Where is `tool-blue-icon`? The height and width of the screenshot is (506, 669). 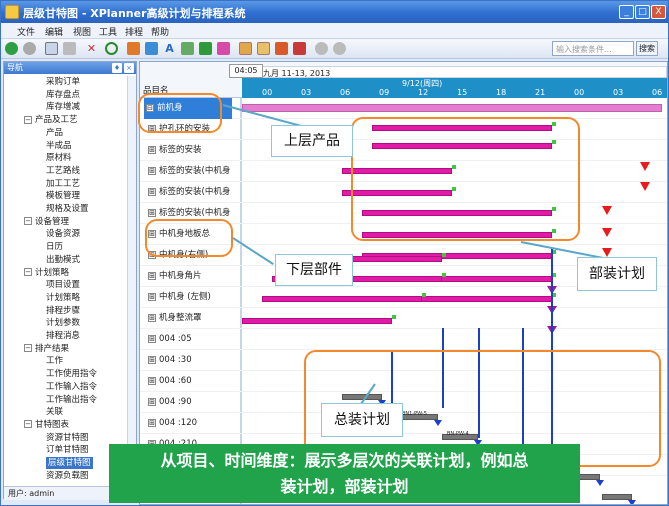
tool-blue-icon is located at coordinates (151, 48).